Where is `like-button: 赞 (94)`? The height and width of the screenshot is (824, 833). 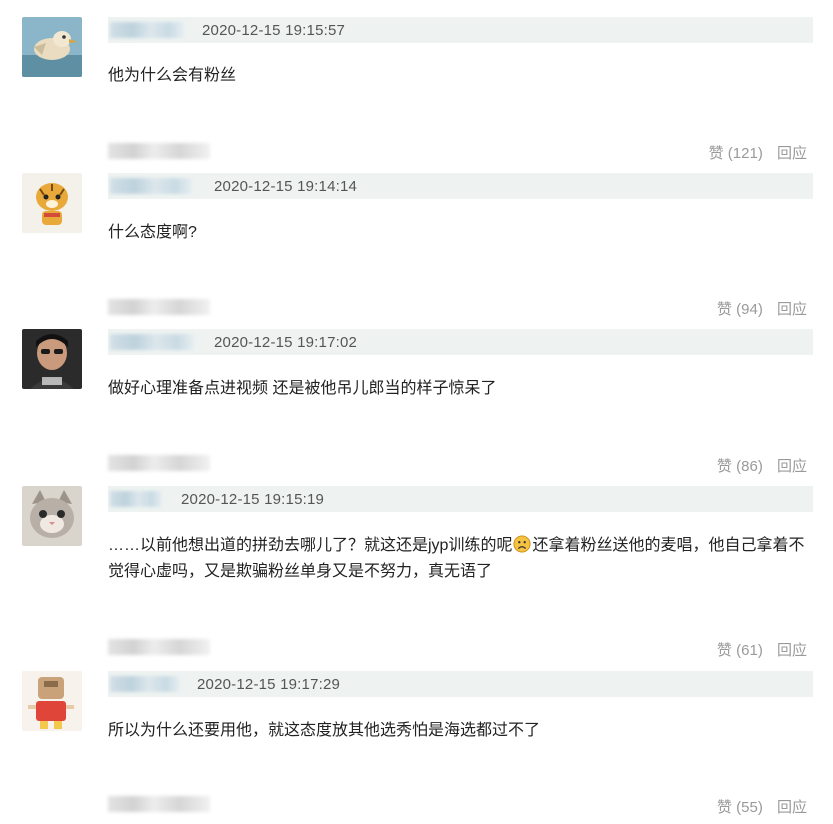 like-button: 赞 (94) is located at coordinates (740, 309).